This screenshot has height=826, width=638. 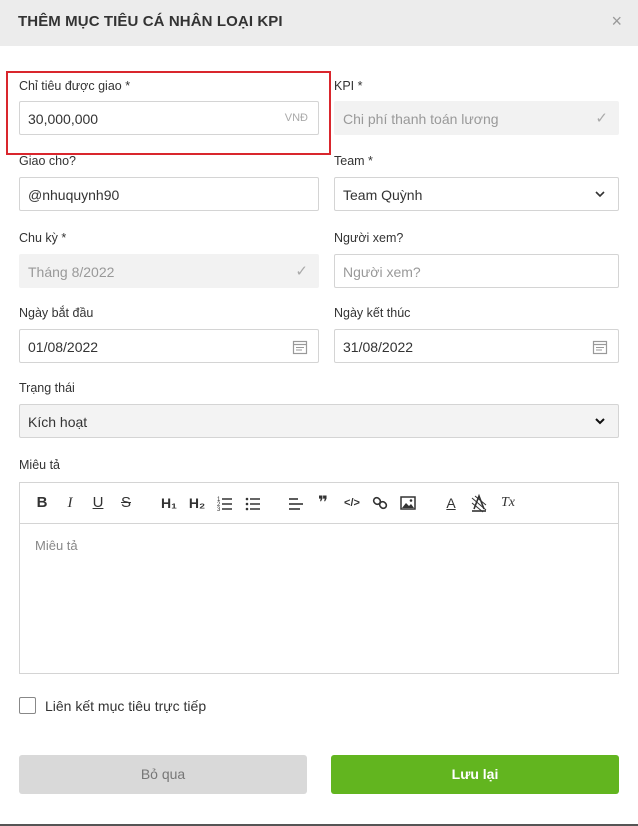 I want to click on kpi-field: Chi phí thanh toán lương ✓, so click(x=476, y=118).